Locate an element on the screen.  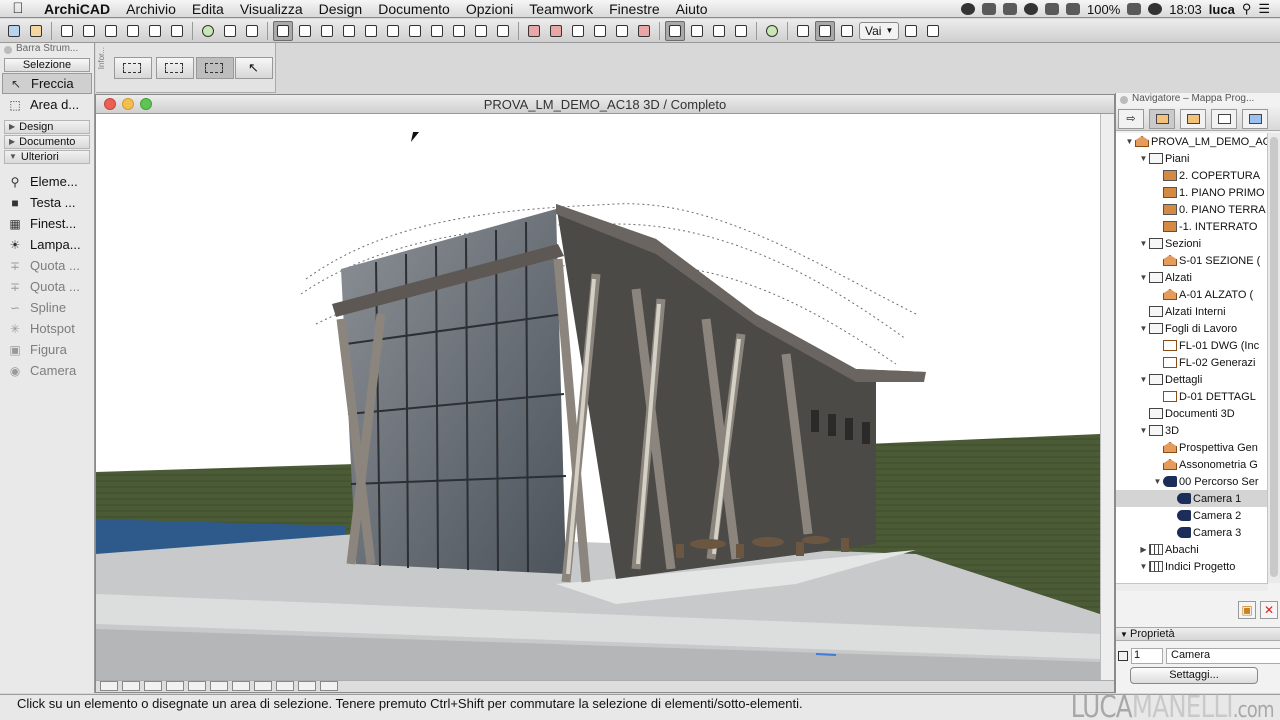
zoom-step-out-icon is located at coordinates (329, 686).